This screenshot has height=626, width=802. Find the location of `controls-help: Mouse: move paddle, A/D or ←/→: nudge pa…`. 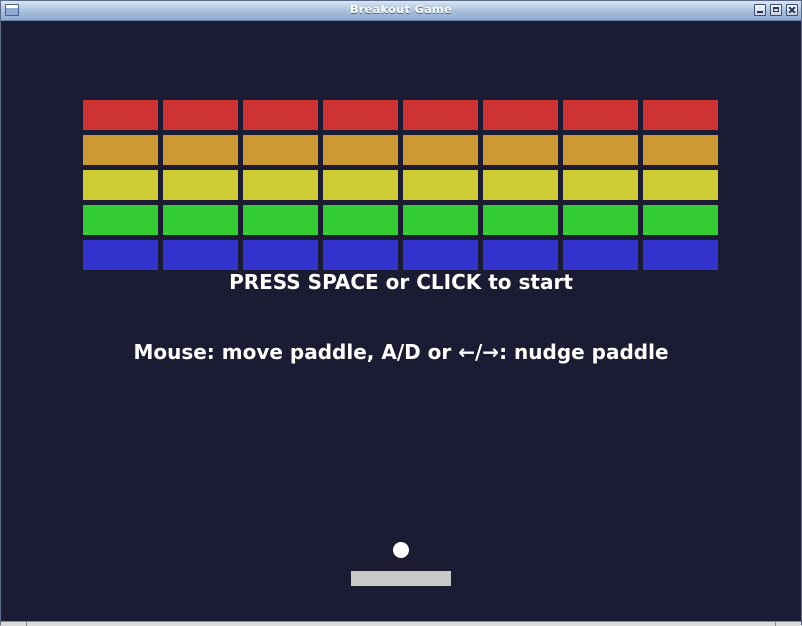

controls-help: Mouse: move paddle, A/D or ←/→: nudge pa… is located at coordinates (401, 352).